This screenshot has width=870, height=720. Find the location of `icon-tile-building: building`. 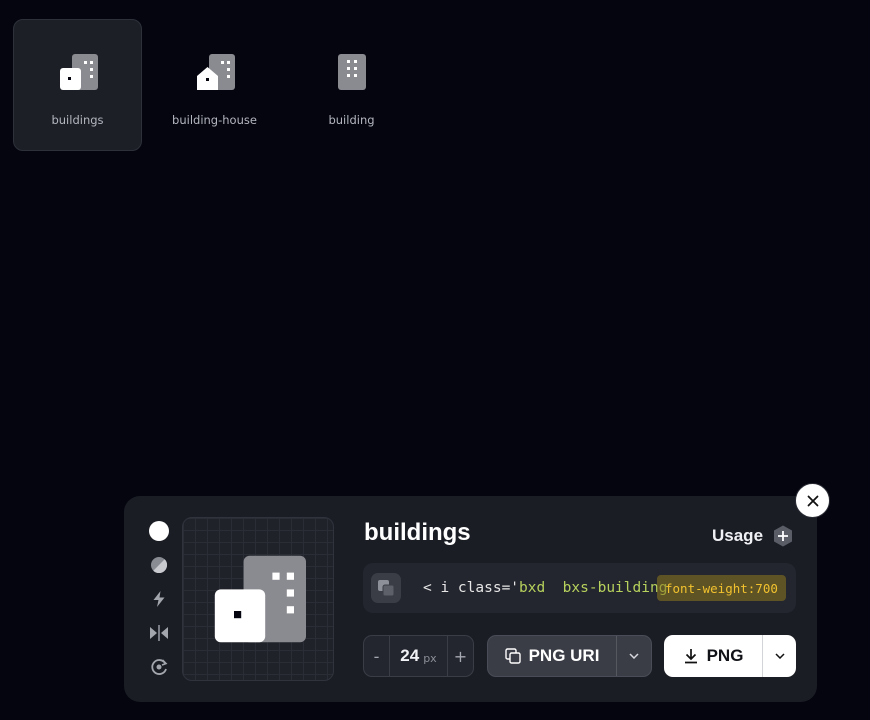

icon-tile-building: building is located at coordinates (351, 85).